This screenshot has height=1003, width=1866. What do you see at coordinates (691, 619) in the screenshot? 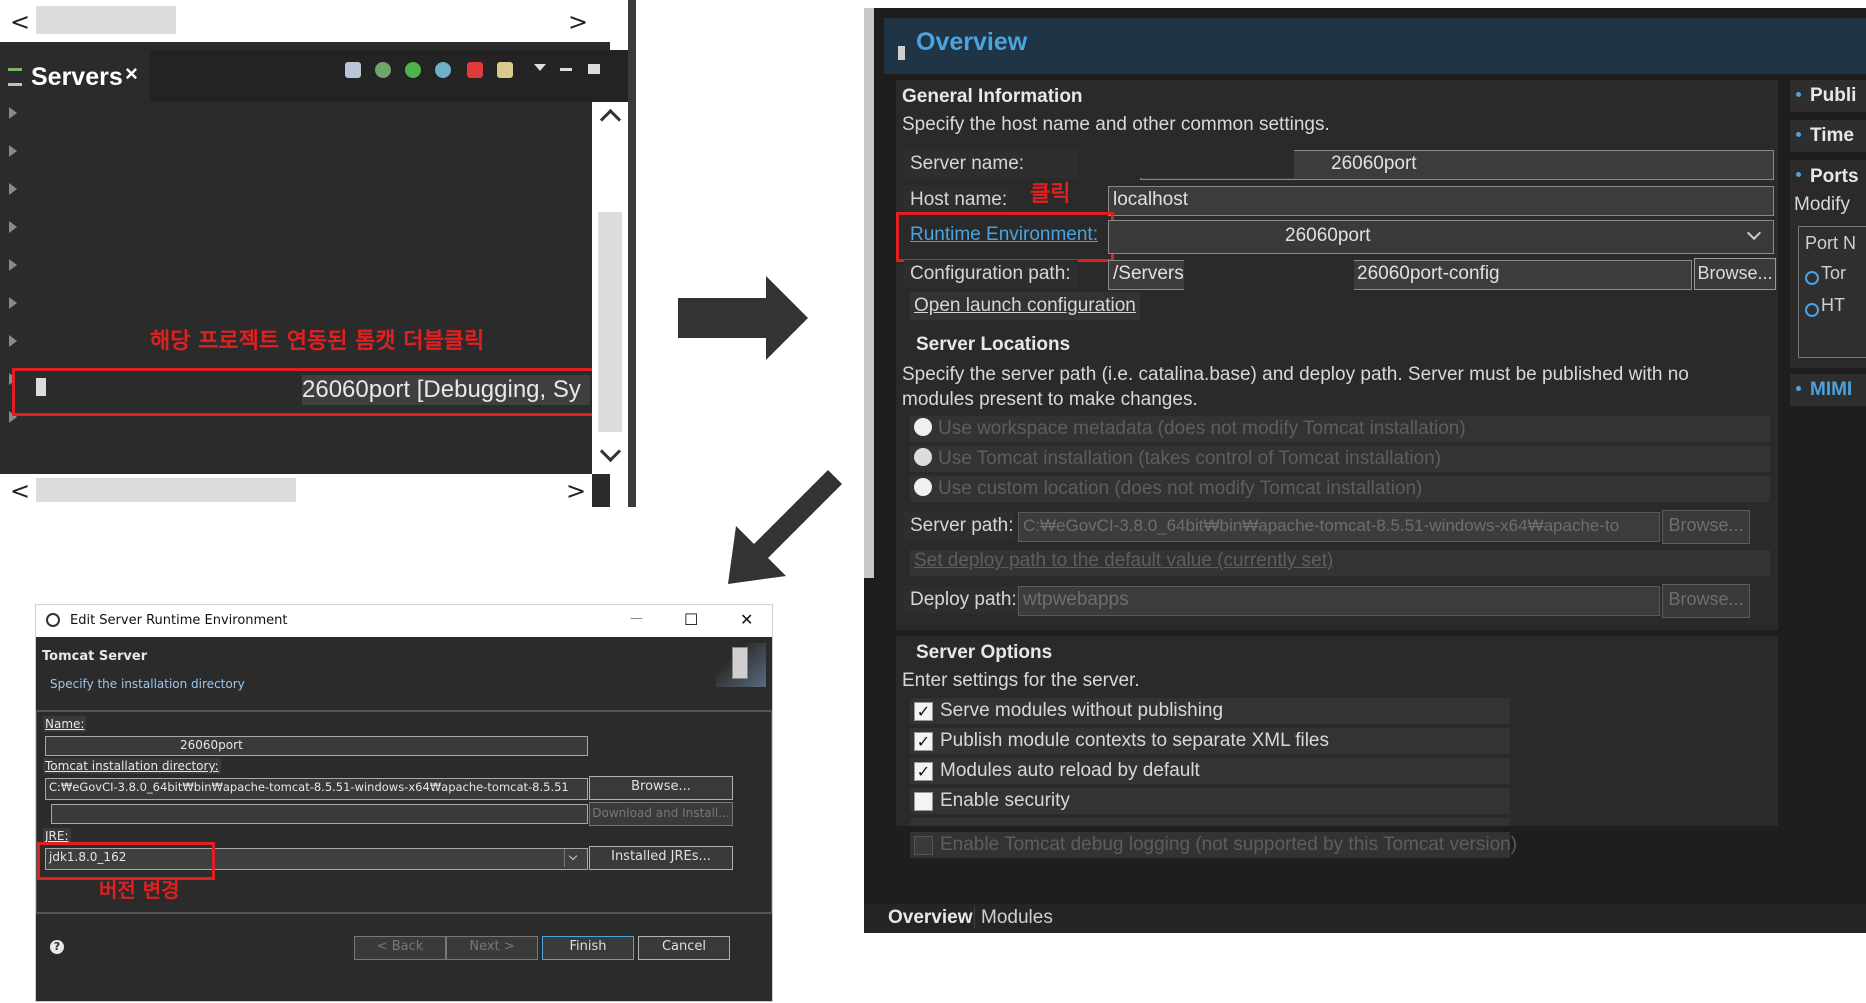
I see `maximize-button: ☐` at bounding box center [691, 619].